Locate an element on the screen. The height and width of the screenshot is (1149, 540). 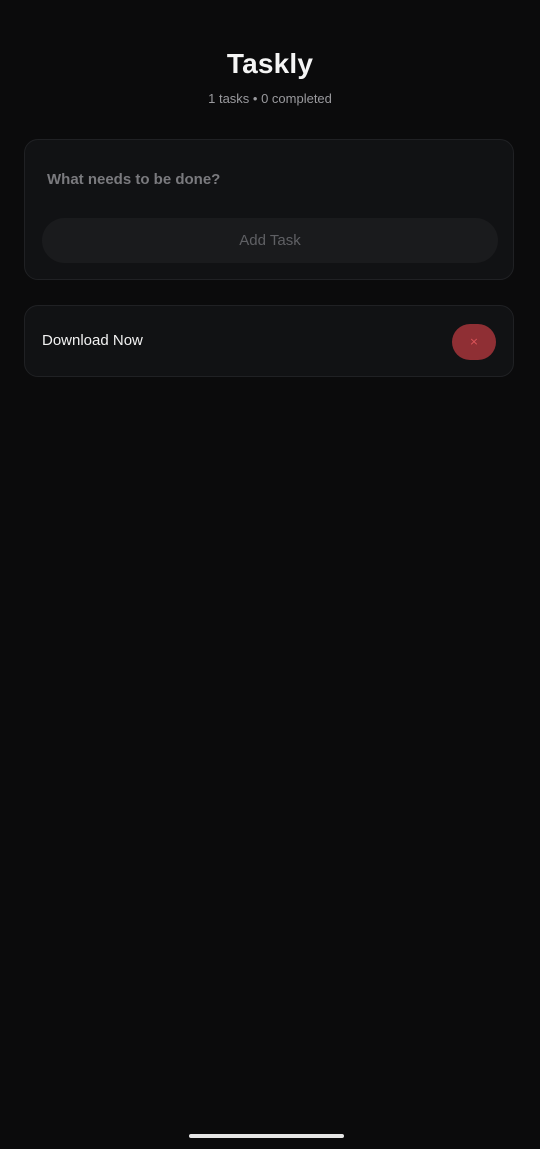
task-item: Download Now × is located at coordinates (269, 341).